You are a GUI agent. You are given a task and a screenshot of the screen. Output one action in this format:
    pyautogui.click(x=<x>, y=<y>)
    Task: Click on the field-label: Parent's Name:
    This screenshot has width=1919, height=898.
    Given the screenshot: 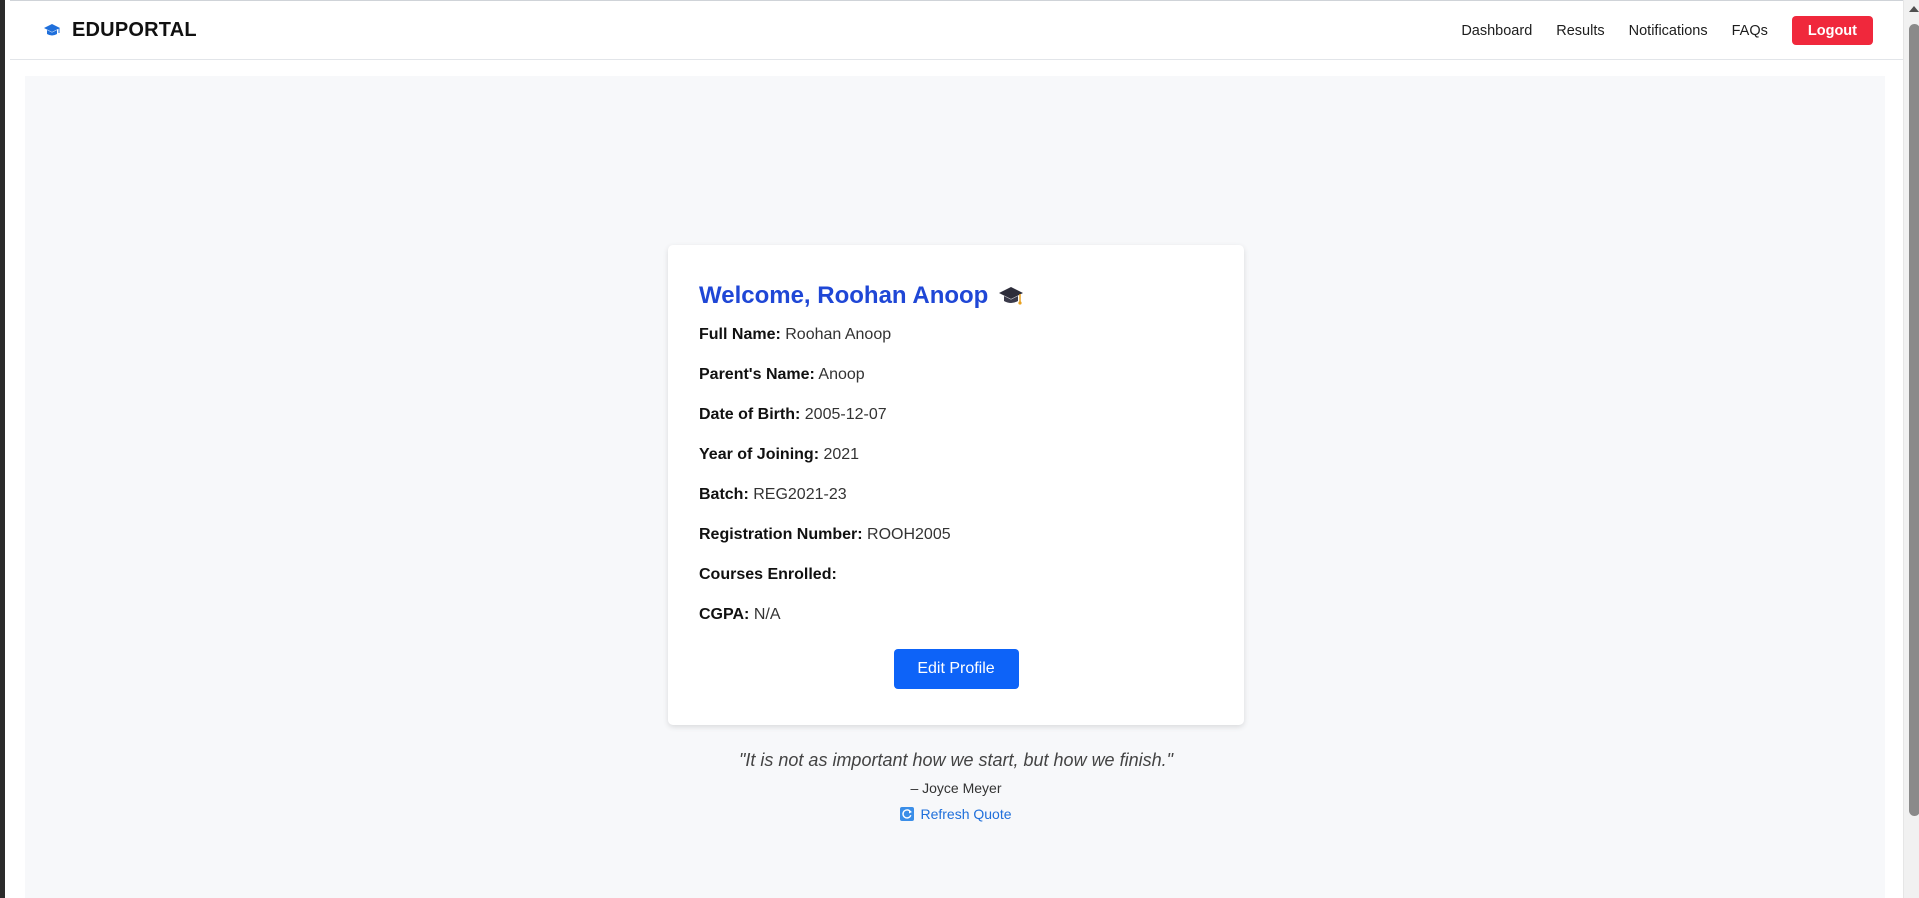 What is the action you would take?
    pyautogui.click(x=757, y=374)
    